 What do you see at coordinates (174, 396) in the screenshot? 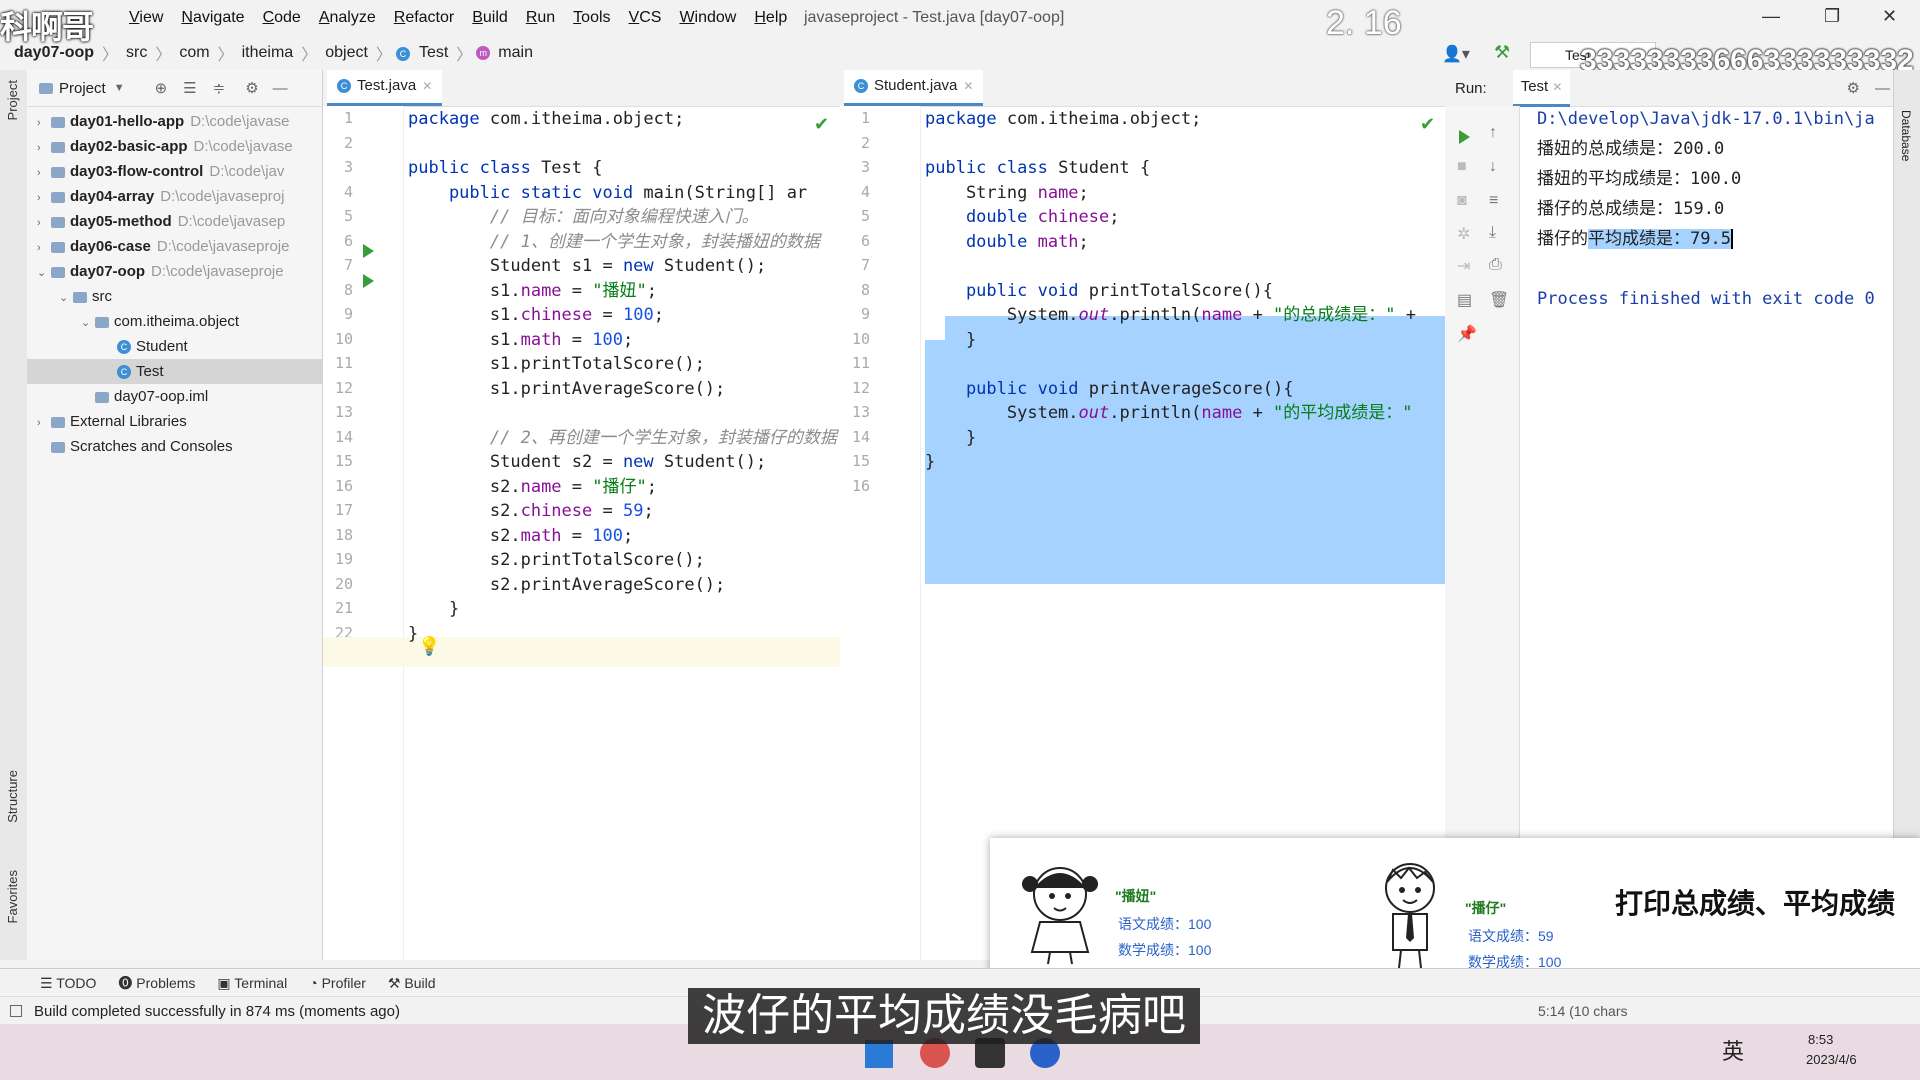
I see `tree-item: day07-oop.iml` at bounding box center [174, 396].